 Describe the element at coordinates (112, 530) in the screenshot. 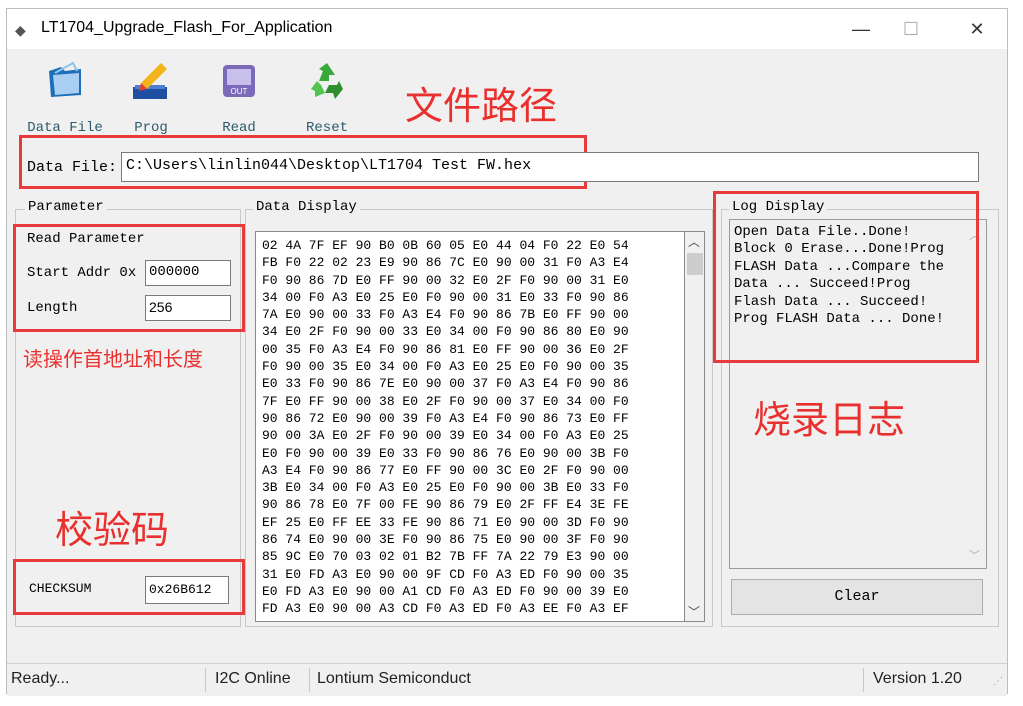

I see `annotation-checksum: 校验码` at that location.